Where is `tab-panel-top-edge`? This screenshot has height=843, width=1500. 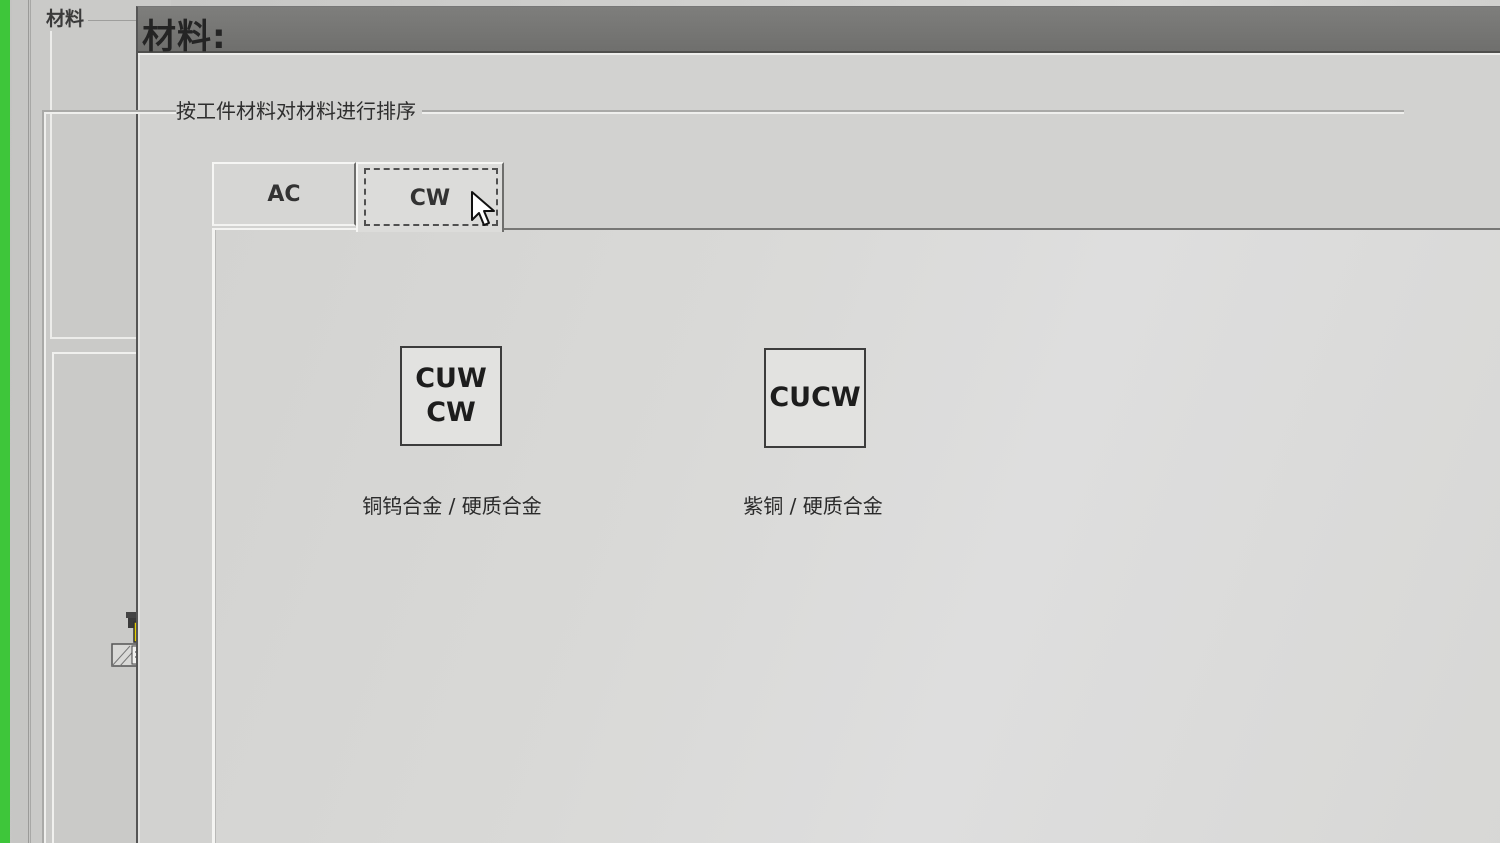
tab-panel-top-edge is located at coordinates (1002, 229).